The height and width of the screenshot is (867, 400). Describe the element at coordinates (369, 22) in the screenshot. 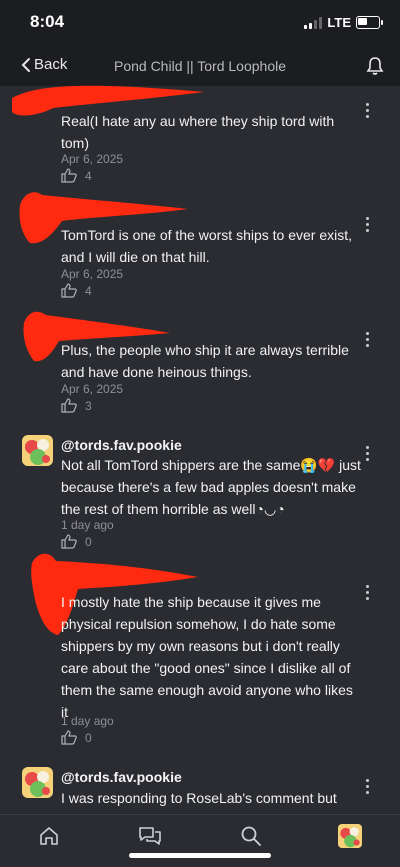

I see `battery-icon` at that location.